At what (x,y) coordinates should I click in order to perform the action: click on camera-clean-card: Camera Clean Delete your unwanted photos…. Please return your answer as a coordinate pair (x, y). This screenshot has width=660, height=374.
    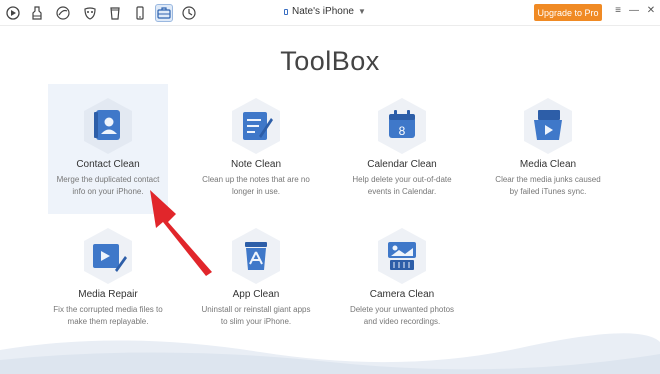
    Looking at the image, I should click on (402, 279).